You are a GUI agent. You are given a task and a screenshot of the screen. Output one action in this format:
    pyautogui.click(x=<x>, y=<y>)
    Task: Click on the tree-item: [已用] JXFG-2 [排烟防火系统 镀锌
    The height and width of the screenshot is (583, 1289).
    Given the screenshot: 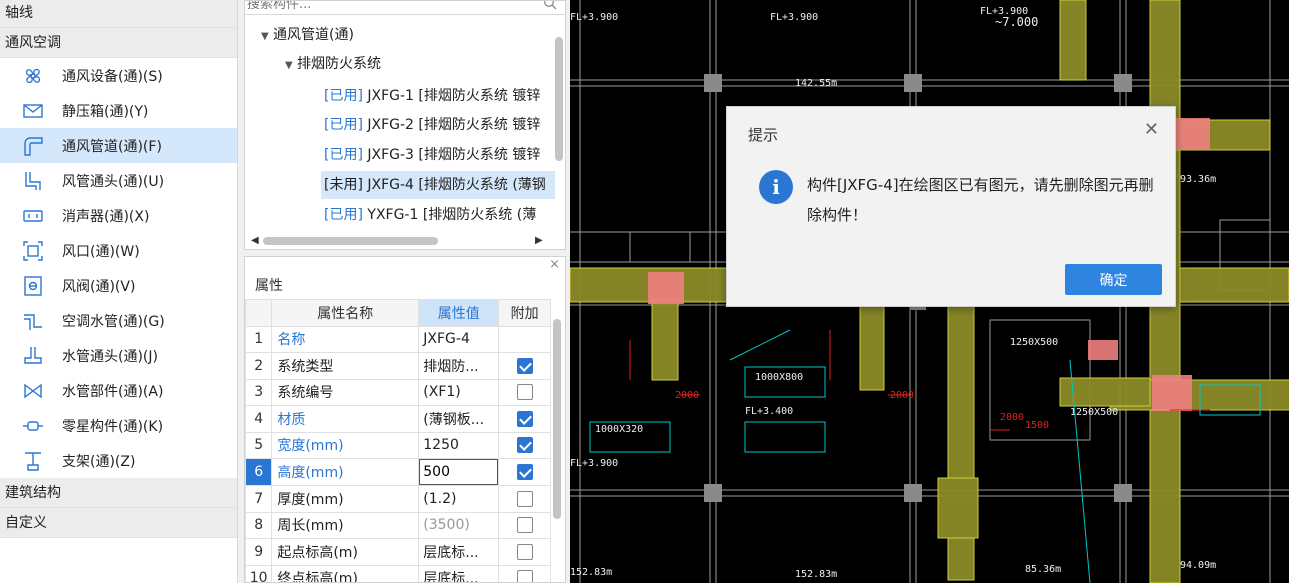 What is the action you would take?
    pyautogui.click(x=392, y=125)
    